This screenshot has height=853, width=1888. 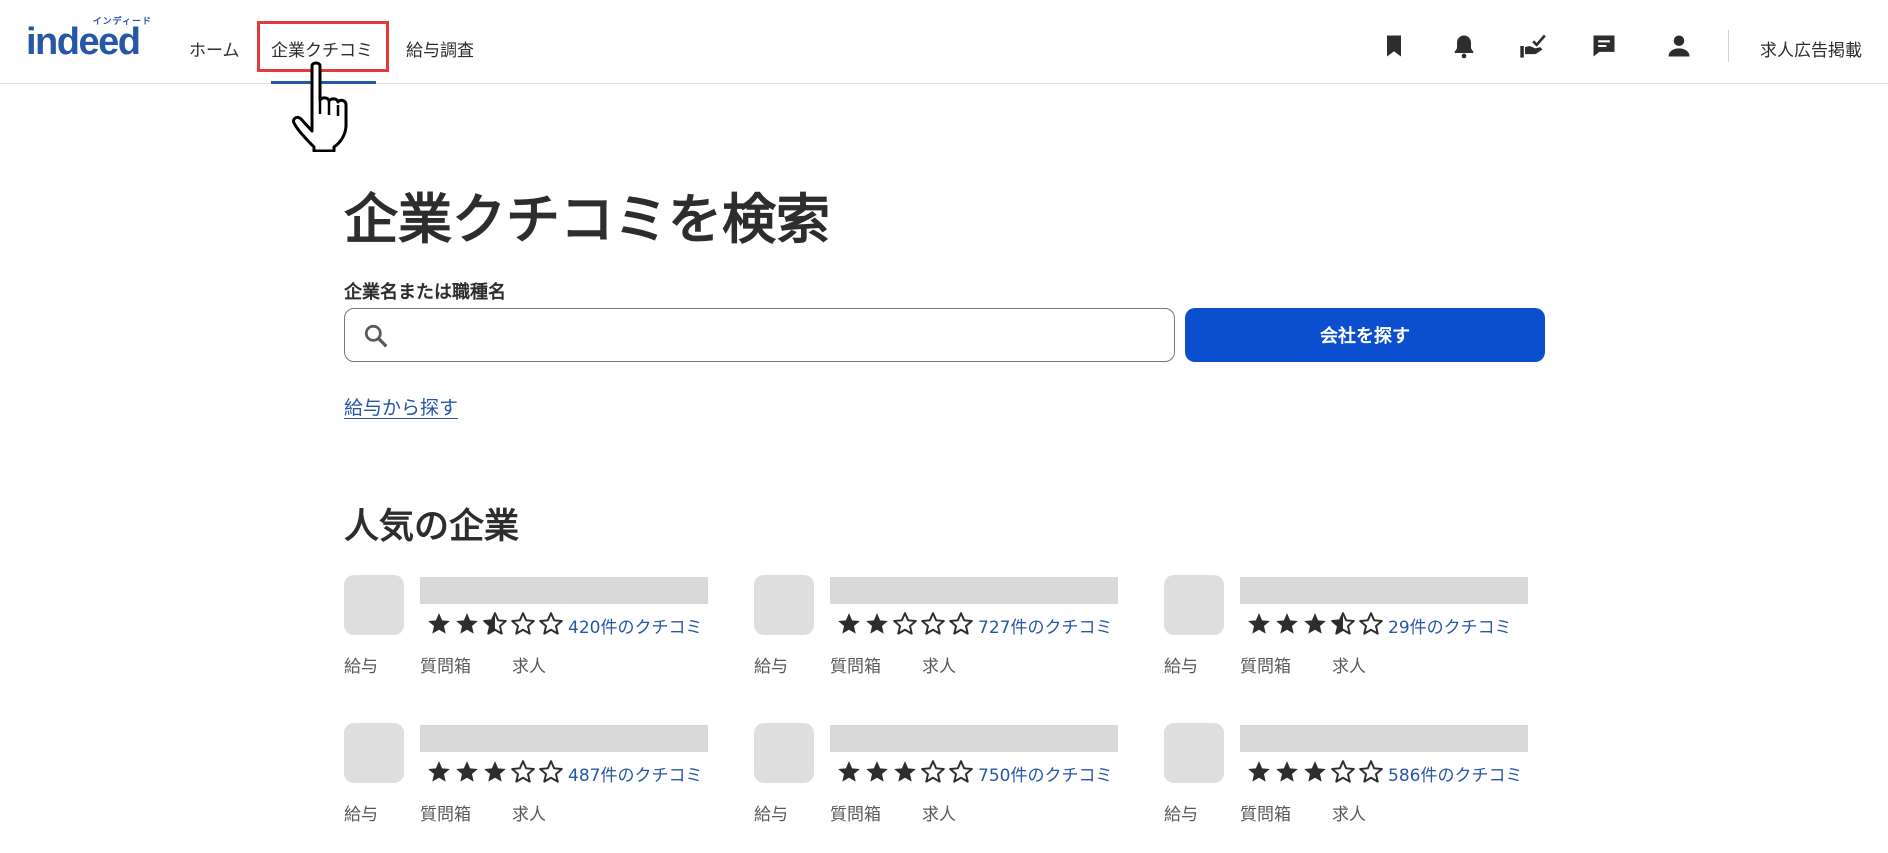 I want to click on review-count-link: 29件のクチコミ, so click(x=1450, y=625).